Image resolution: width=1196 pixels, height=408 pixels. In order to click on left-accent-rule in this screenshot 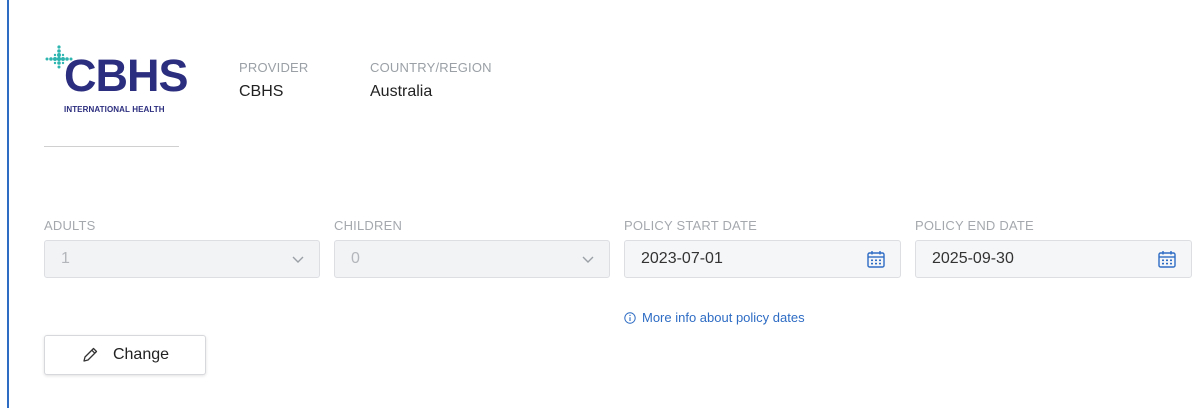, I will do `click(8, 204)`.